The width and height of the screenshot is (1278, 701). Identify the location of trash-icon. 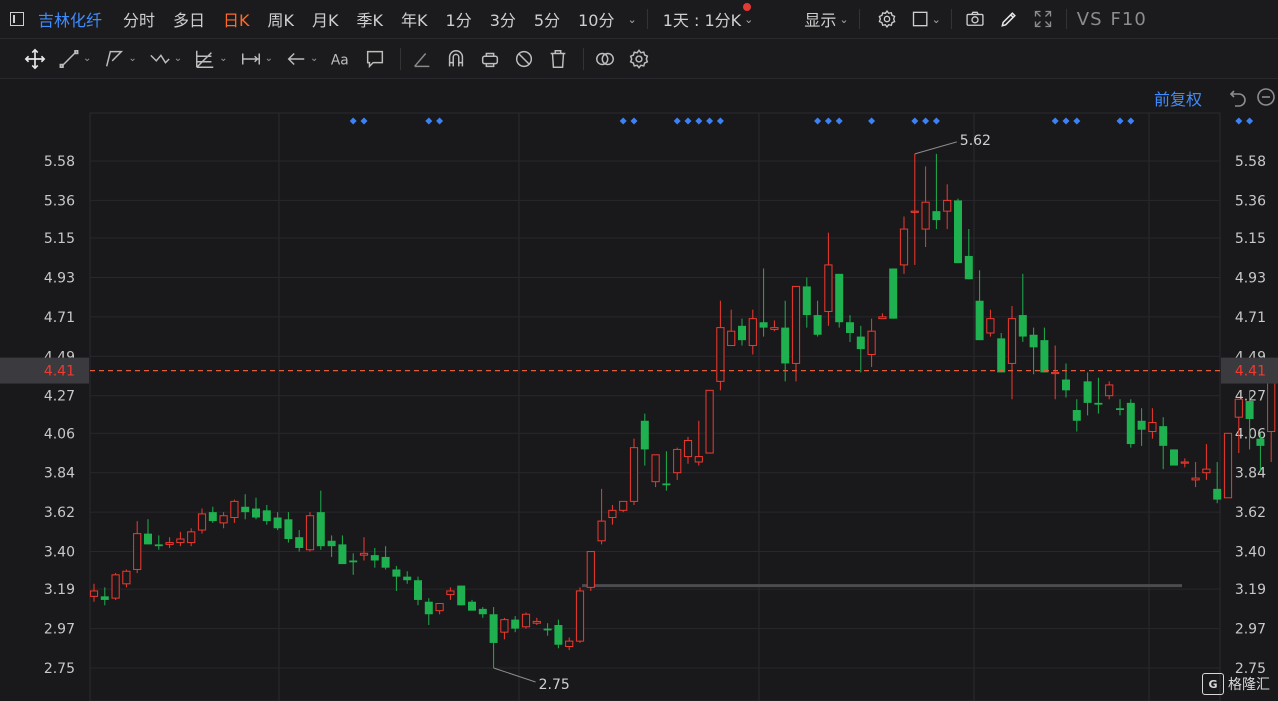
(558, 59).